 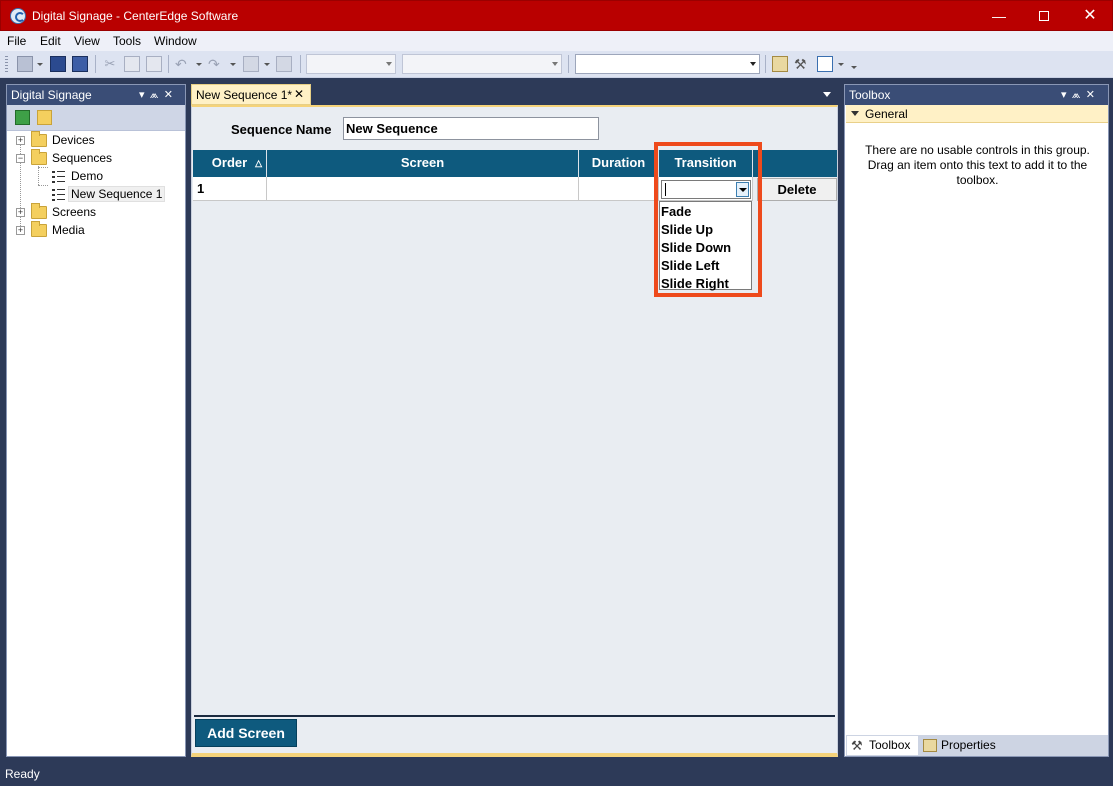 What do you see at coordinates (423, 189) in the screenshot?
I see `cell-screen` at bounding box center [423, 189].